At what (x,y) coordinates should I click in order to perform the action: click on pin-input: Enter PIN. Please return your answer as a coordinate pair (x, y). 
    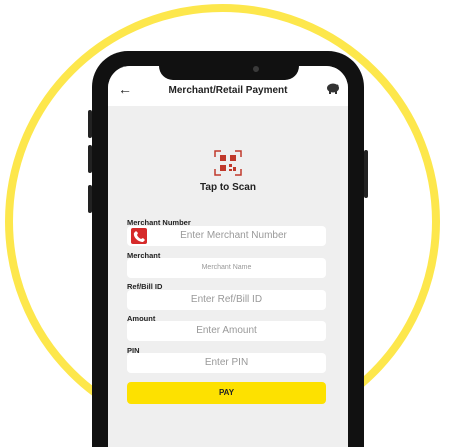
    Looking at the image, I should click on (226, 363).